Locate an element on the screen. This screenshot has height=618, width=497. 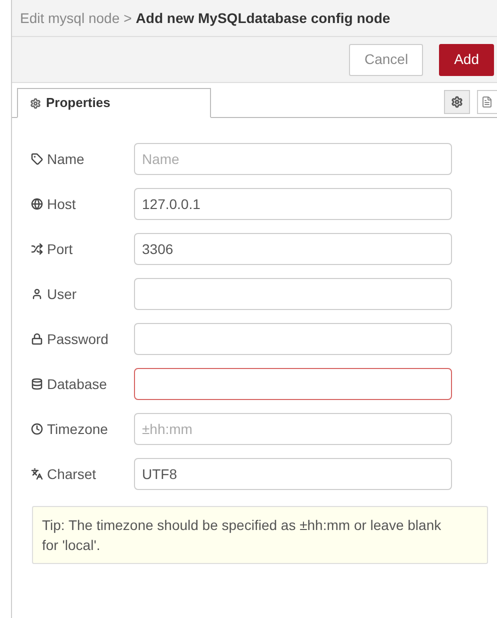
field-label: Password is located at coordinates (77, 339).